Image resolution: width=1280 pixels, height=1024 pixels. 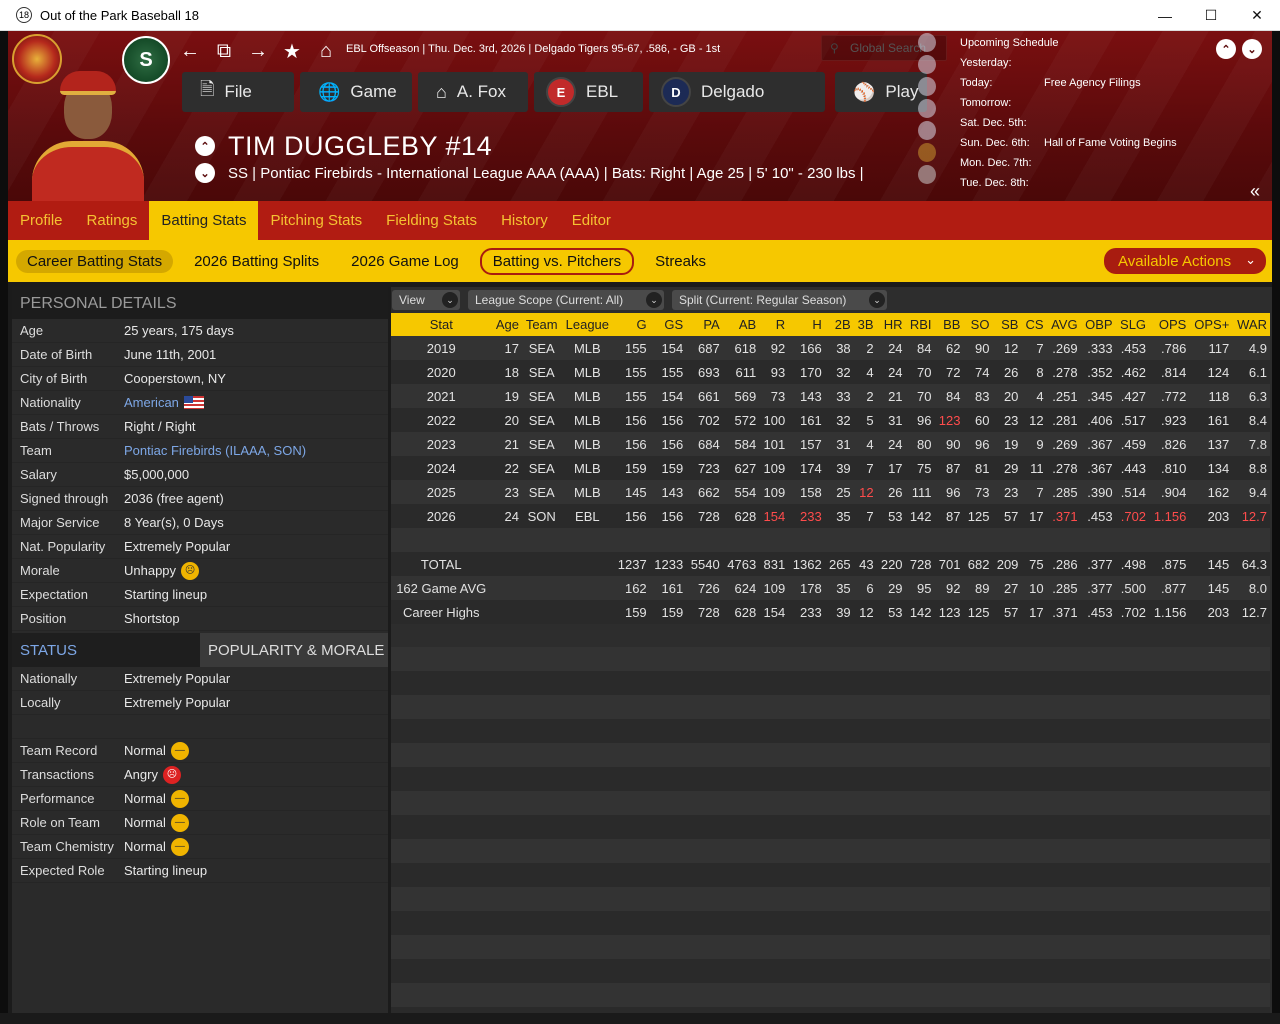 I want to click on table-cell: 702, so click(x=704, y=420).